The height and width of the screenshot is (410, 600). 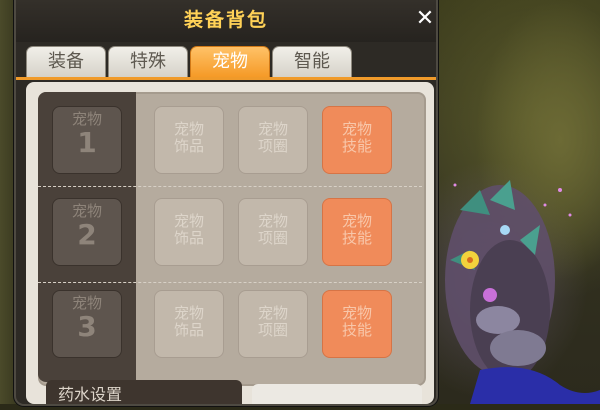 I want to click on close-icon: ✕, so click(x=425, y=19).